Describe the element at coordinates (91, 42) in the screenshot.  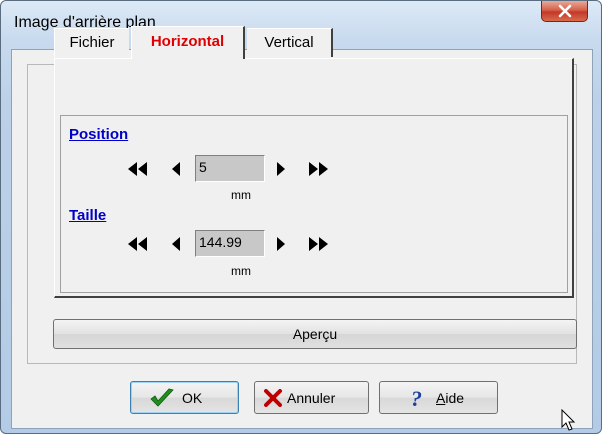
I see `tab-fichier: Fichier` at that location.